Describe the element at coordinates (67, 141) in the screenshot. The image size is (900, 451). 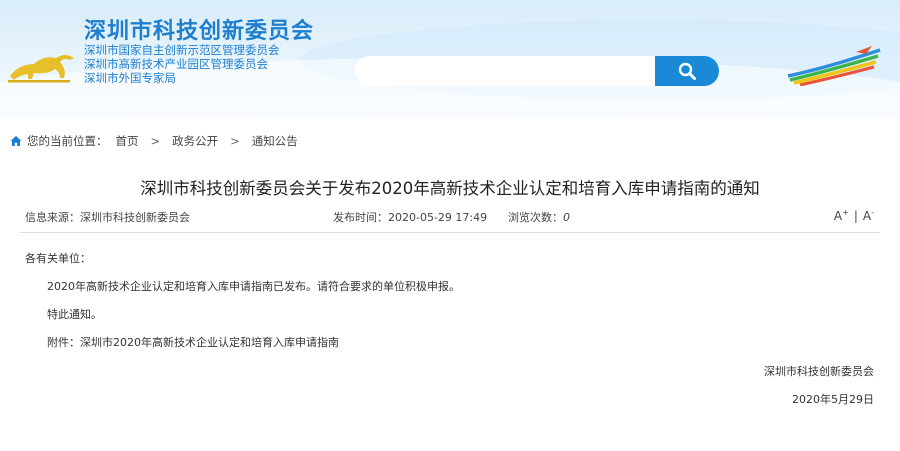
I see `breadcrumb-label: 您的当前位置：` at that location.